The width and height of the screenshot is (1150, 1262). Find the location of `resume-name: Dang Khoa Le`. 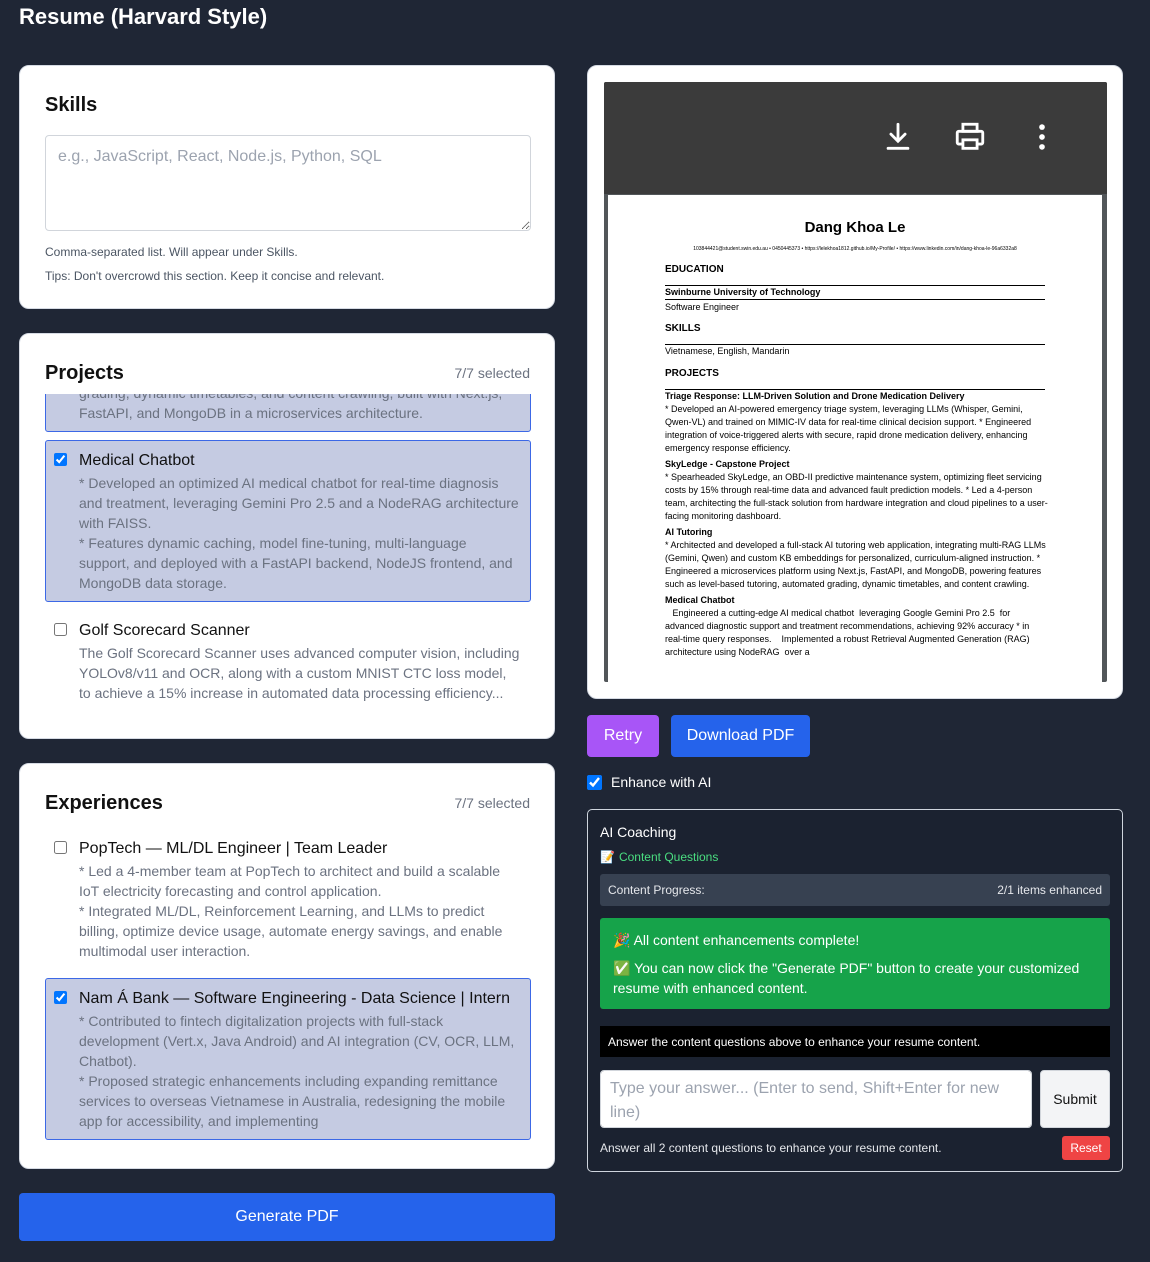

resume-name: Dang Khoa Le is located at coordinates (855, 227).